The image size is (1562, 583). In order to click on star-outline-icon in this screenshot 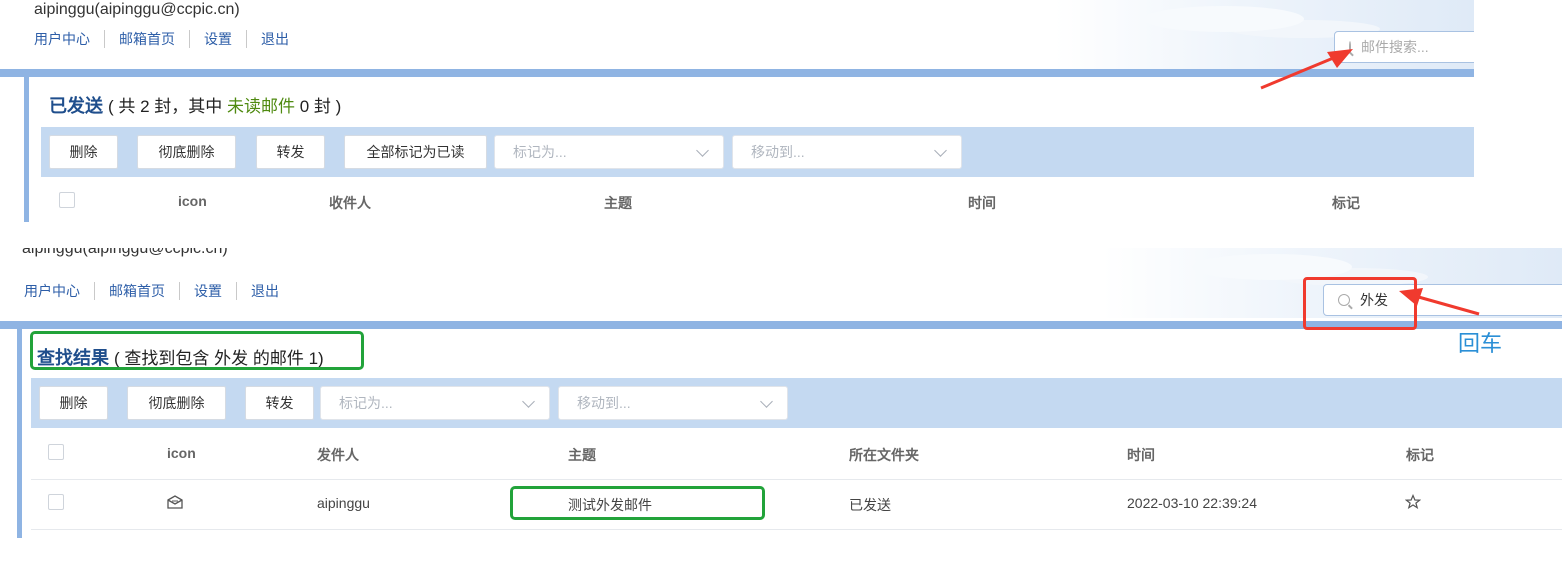, I will do `click(1413, 502)`.